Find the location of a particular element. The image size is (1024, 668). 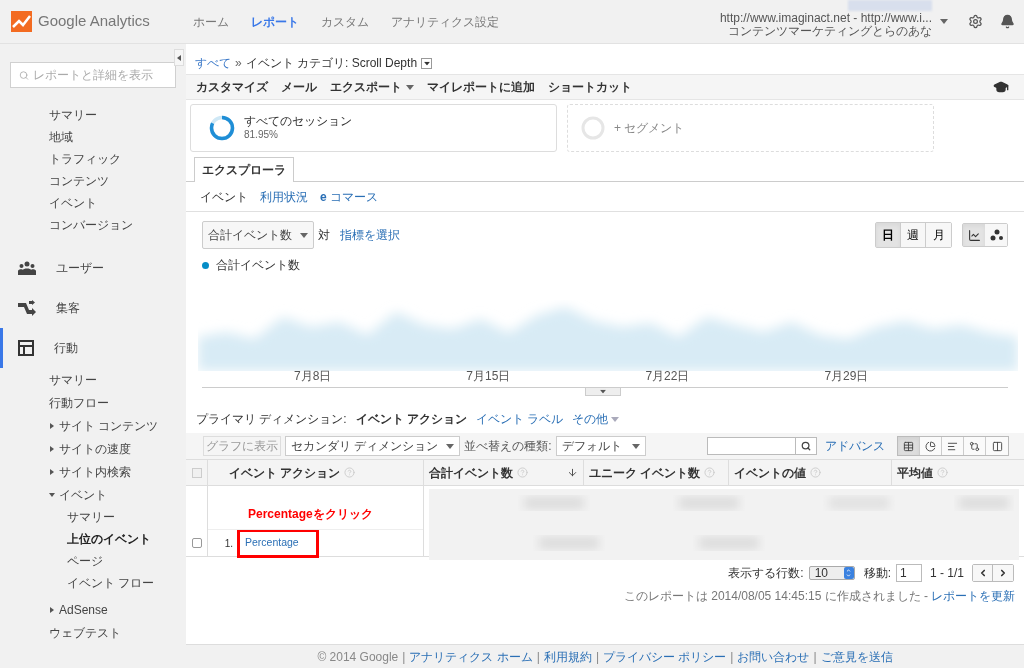

sidebar-item: ウェブテスト is located at coordinates (93, 632).